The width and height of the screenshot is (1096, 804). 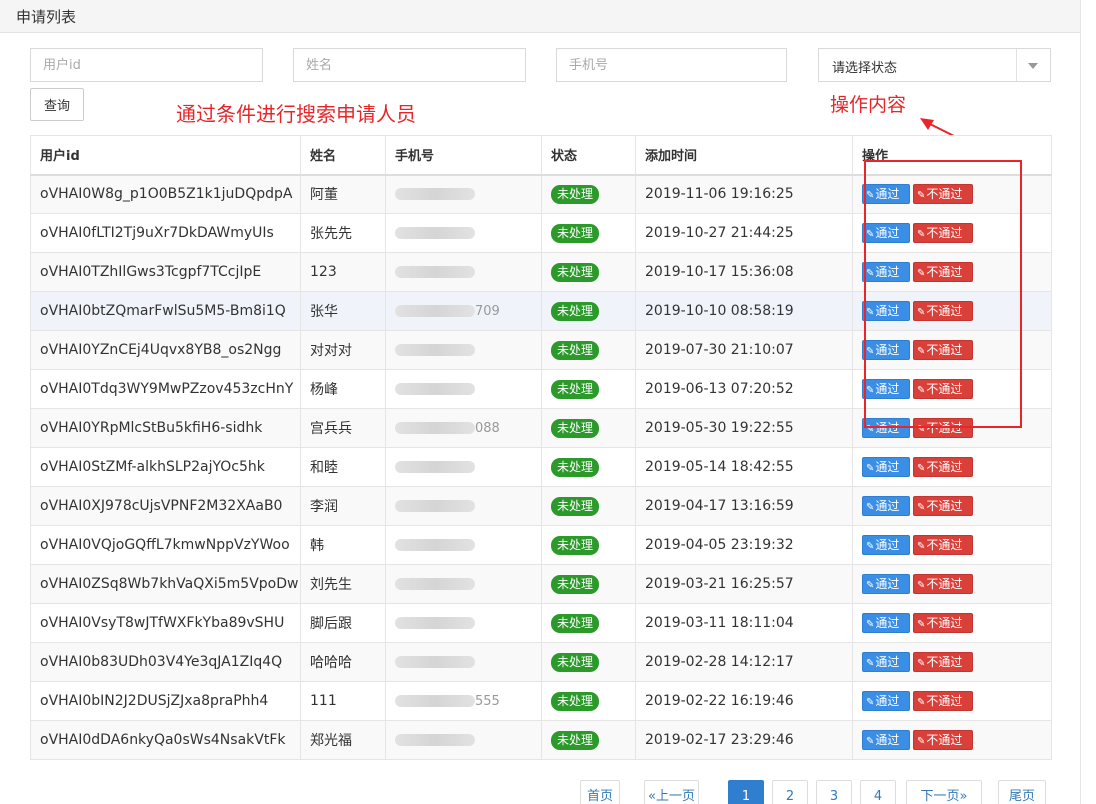 I want to click on next-page-button: 下一页», so click(x=944, y=792).